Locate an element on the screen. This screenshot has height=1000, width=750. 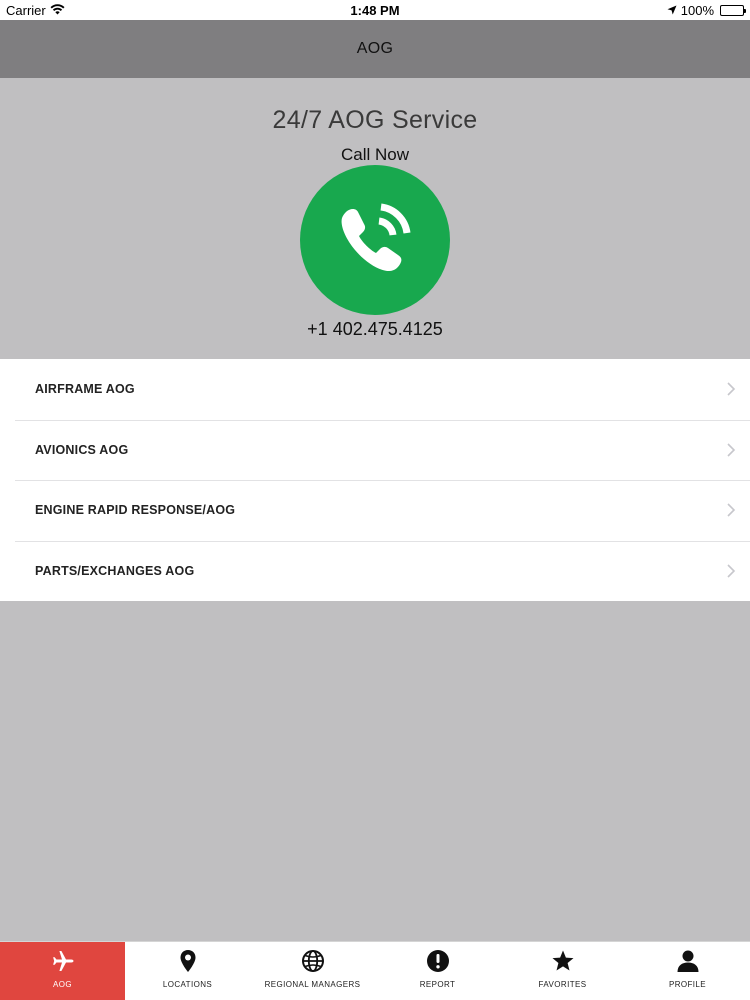
tab-report: REPORT is located at coordinates (437, 971).